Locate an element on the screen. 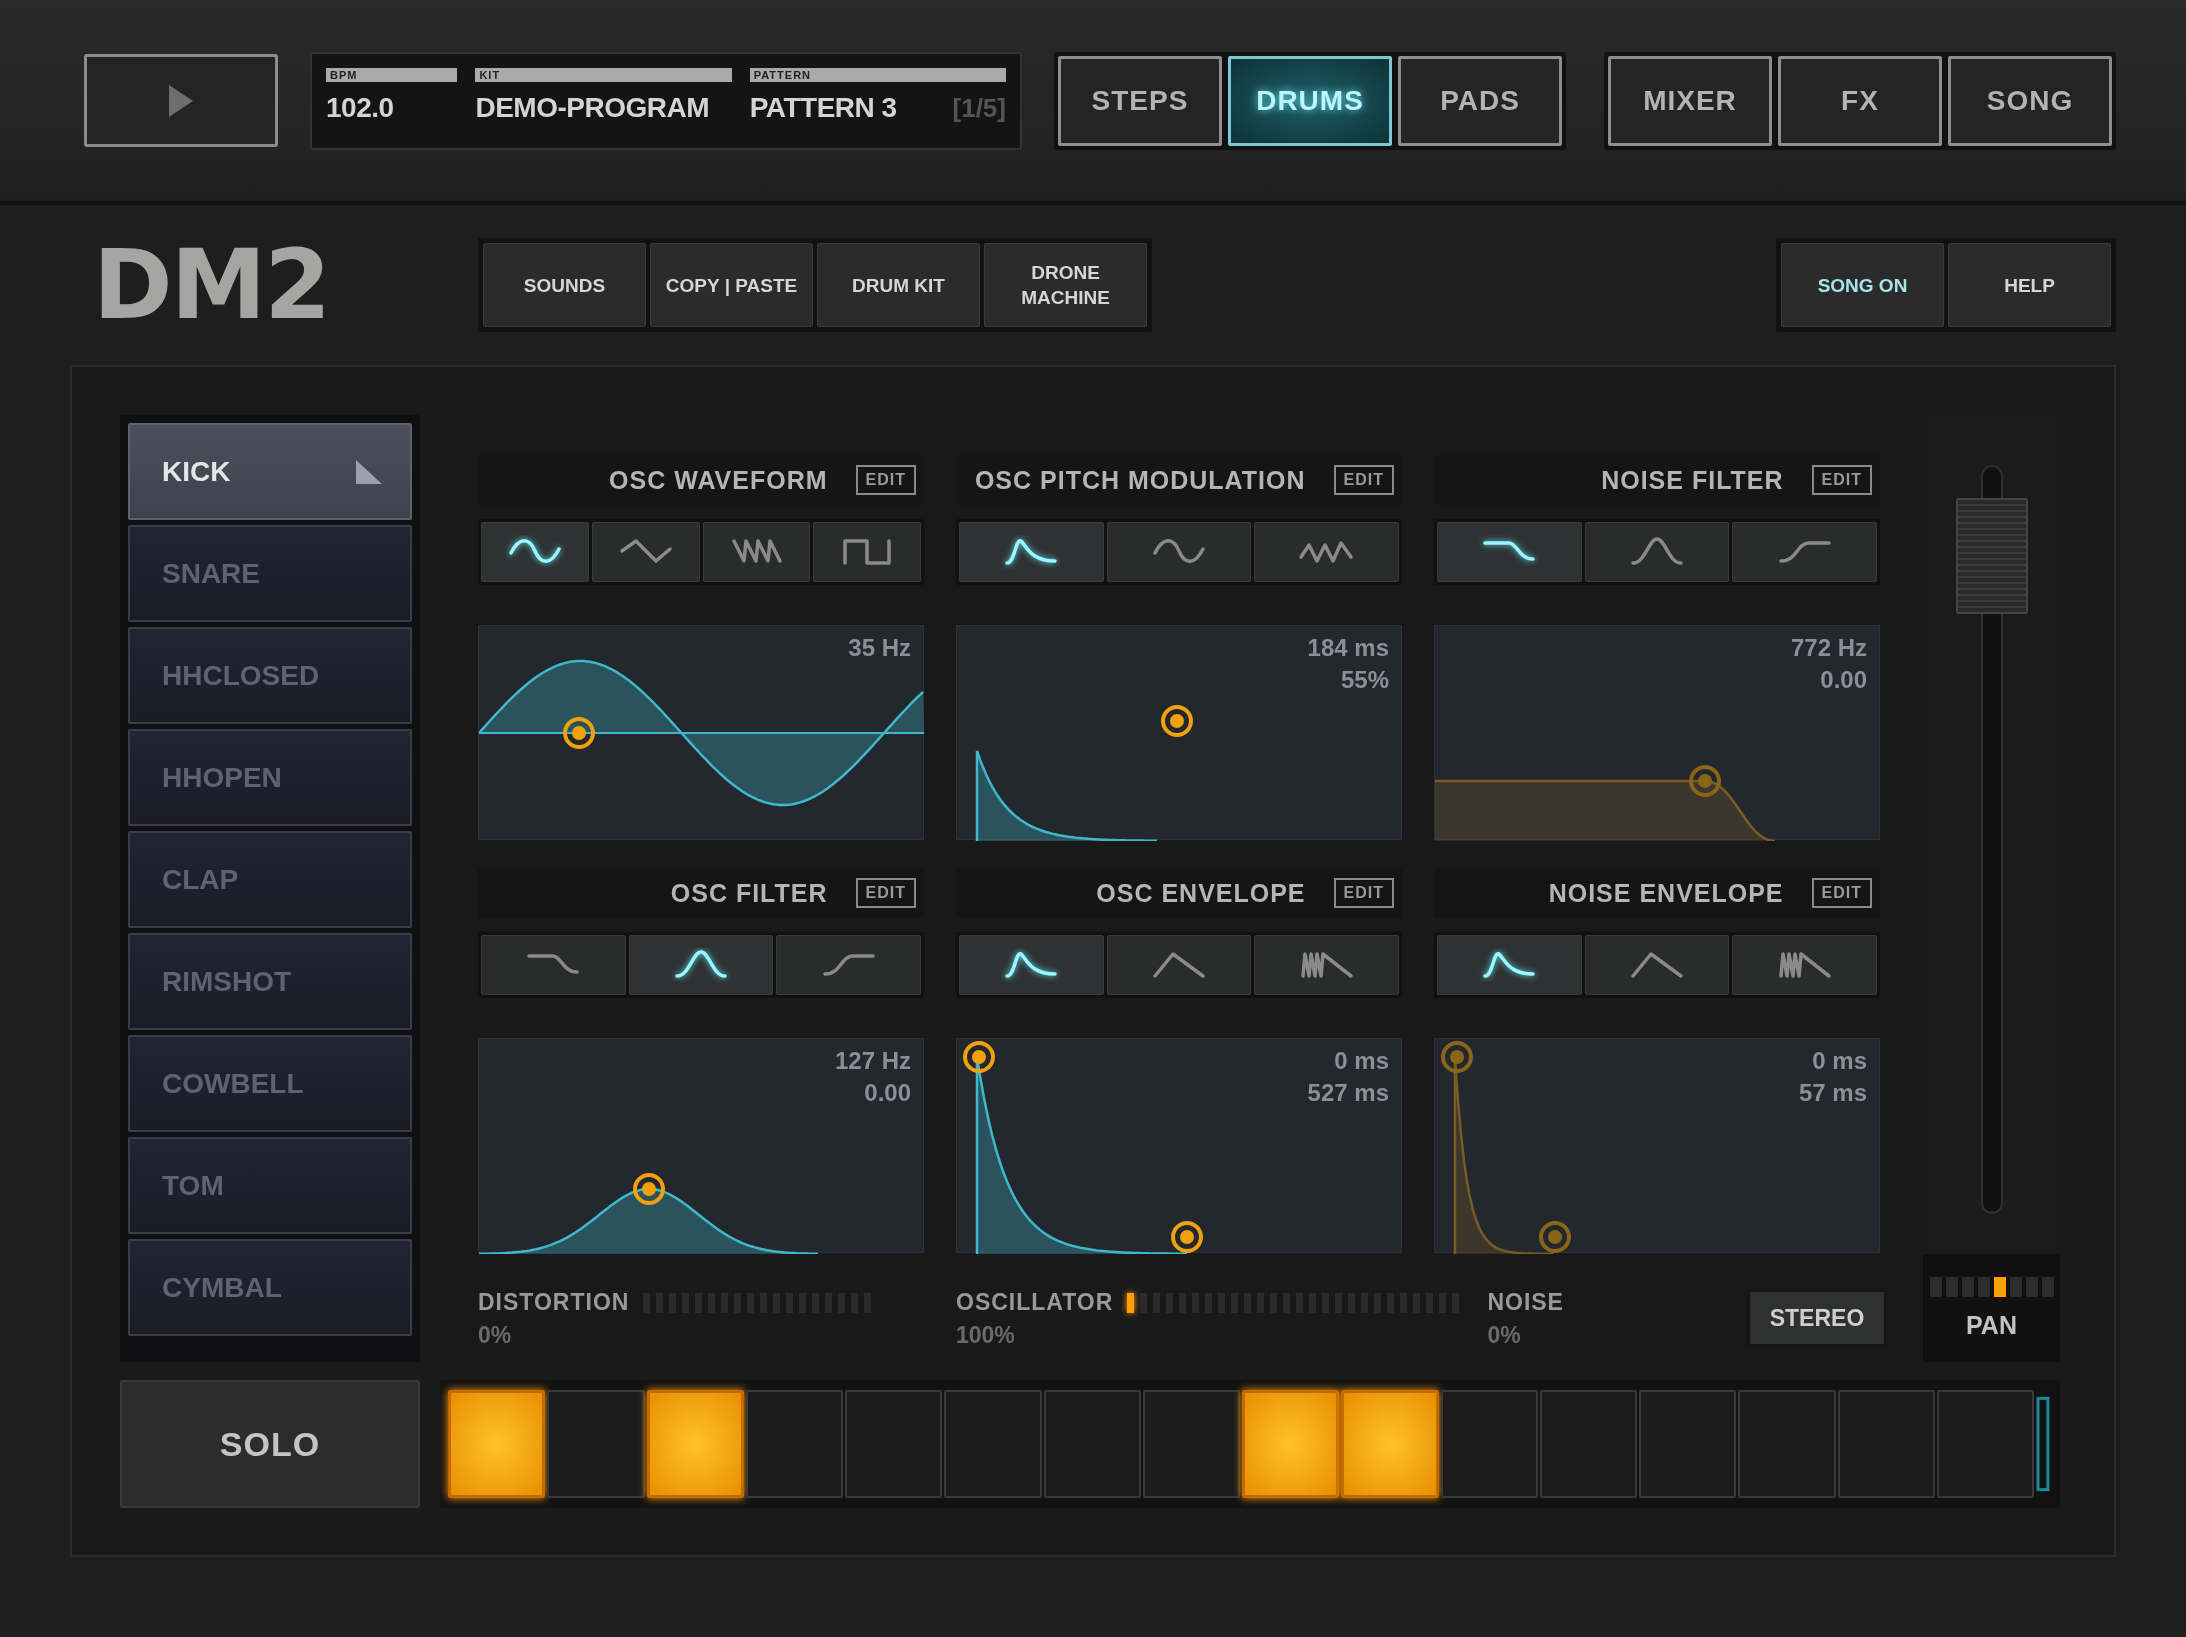  toggle-button: SONG ON is located at coordinates (1862, 285).